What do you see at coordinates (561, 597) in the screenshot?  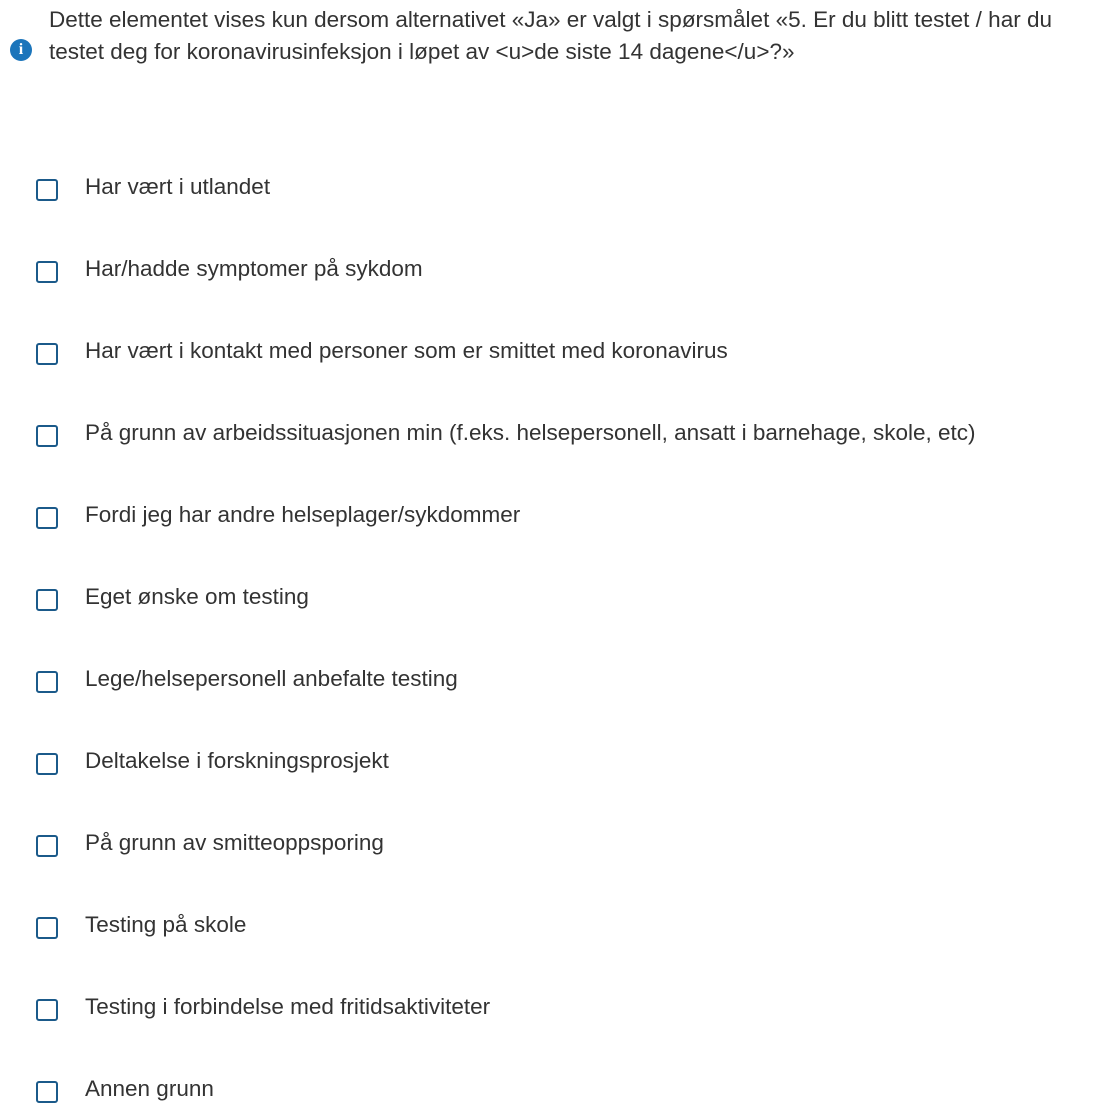 I see `option-eget-onske: Eget ønske om testing` at bounding box center [561, 597].